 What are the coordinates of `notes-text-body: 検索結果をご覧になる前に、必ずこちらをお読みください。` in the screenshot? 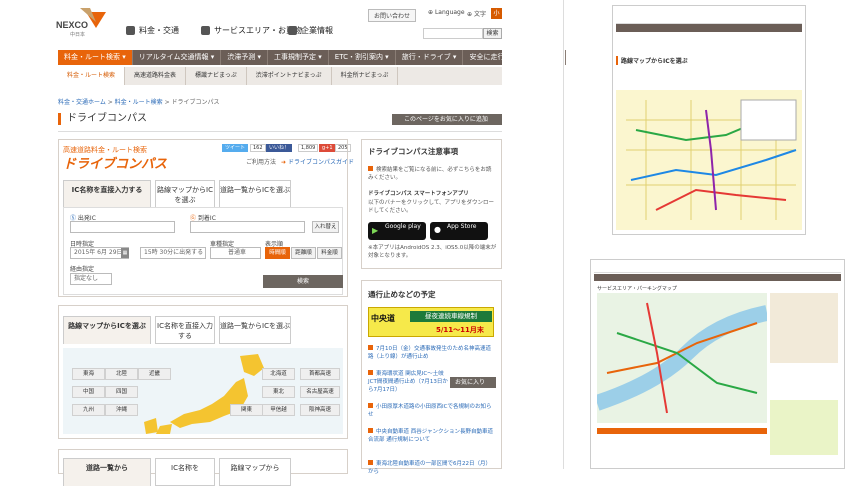 It's located at (430, 174).